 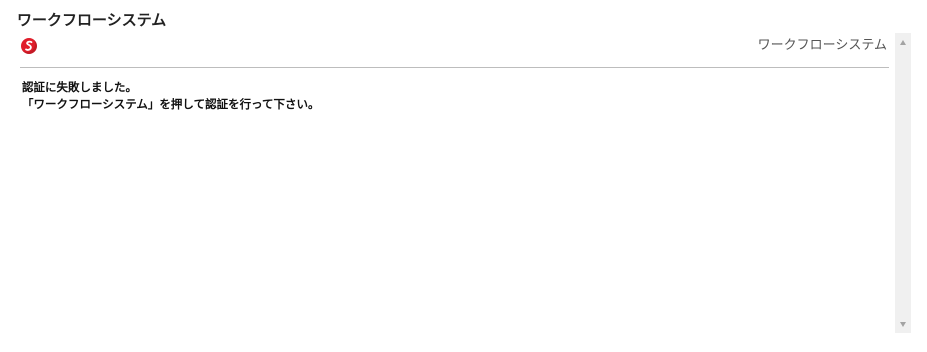 I want to click on message-line: 「ワークフローシステム」を押して認証を行って下さい。, so click(x=171, y=104).